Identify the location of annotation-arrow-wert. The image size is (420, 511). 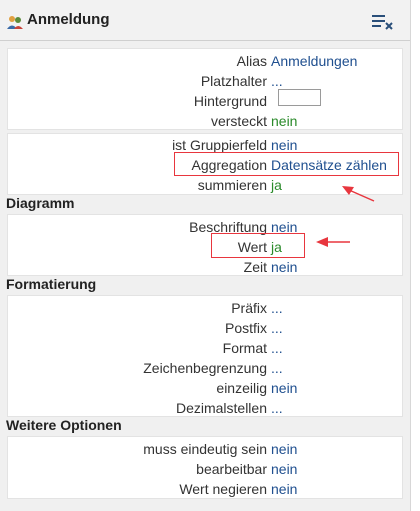
(333, 242).